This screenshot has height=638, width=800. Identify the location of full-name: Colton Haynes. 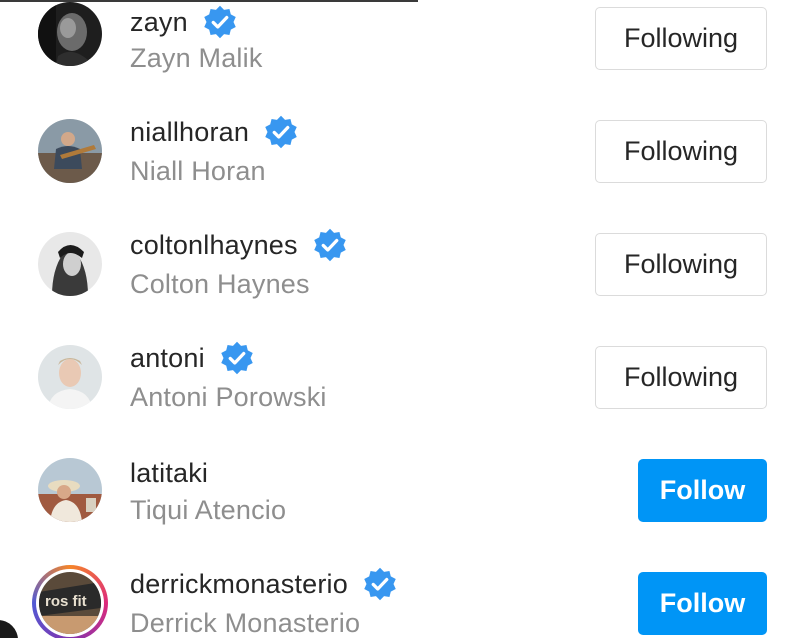
(220, 284).